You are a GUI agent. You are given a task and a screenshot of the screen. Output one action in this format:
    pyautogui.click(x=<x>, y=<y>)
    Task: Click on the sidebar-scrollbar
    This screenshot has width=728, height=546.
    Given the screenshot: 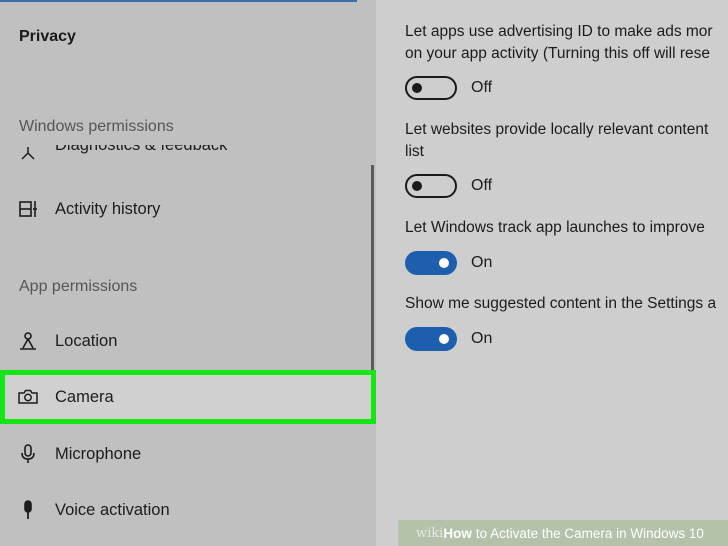 What is the action you would take?
    pyautogui.click(x=372, y=267)
    